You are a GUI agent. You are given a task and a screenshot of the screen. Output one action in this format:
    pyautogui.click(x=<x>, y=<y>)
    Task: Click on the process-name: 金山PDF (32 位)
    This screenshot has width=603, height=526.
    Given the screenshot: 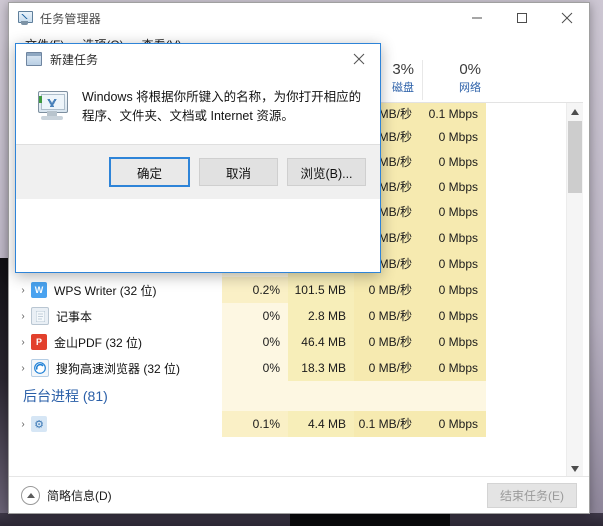 What is the action you would take?
    pyautogui.click(x=98, y=342)
    